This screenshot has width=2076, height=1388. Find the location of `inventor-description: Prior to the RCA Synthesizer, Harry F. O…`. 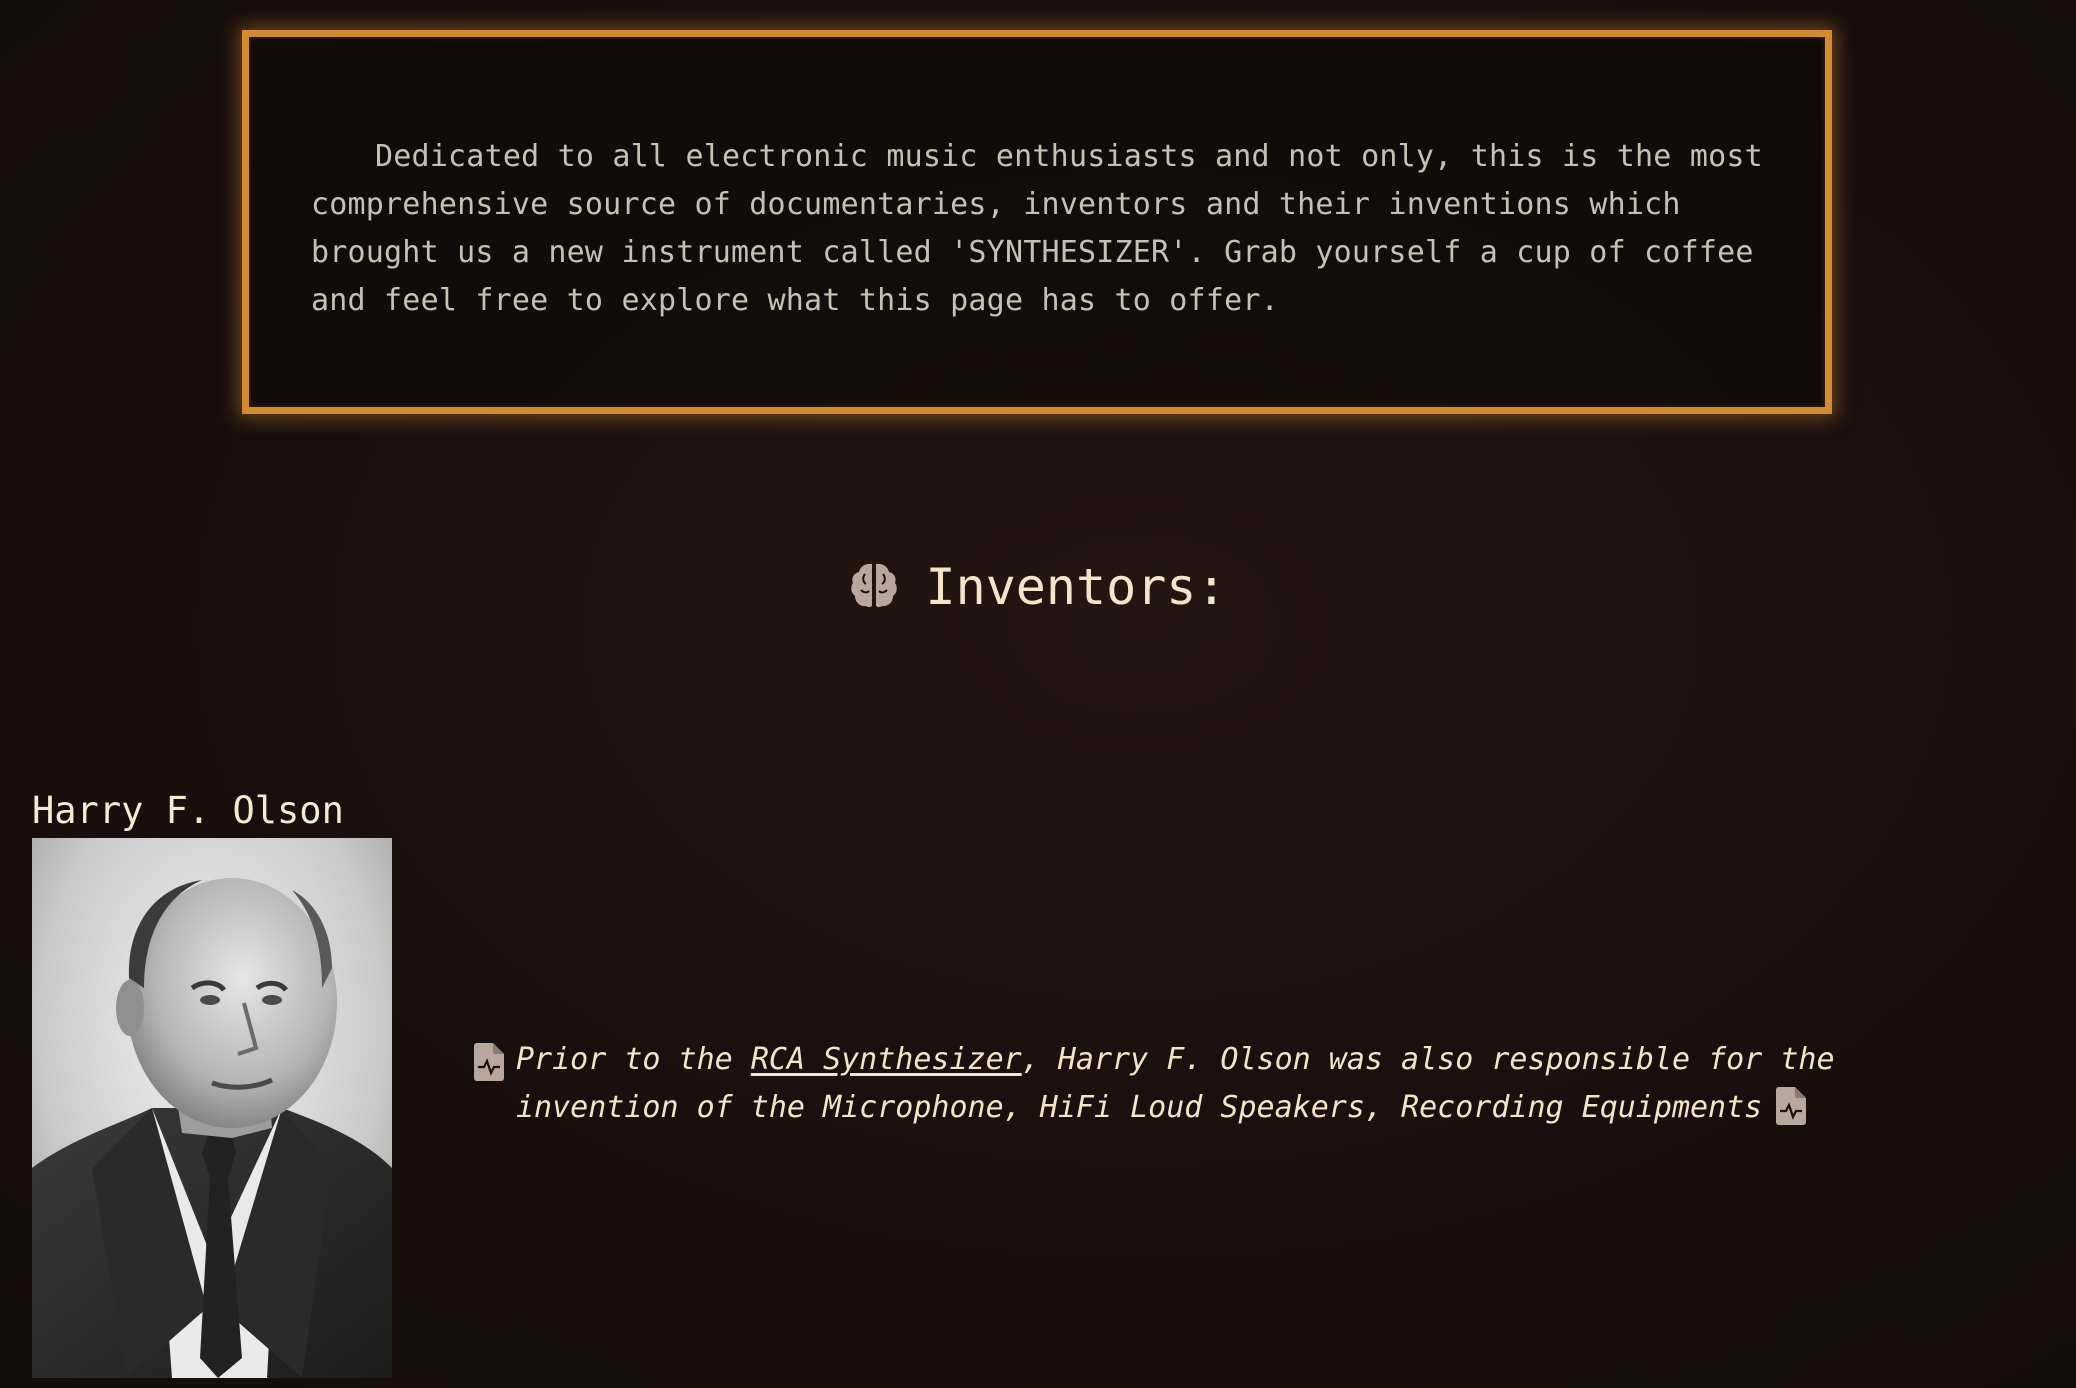

inventor-description: Prior to the RCA Synthesizer, Harry F. O… is located at coordinates (1234, 1084).